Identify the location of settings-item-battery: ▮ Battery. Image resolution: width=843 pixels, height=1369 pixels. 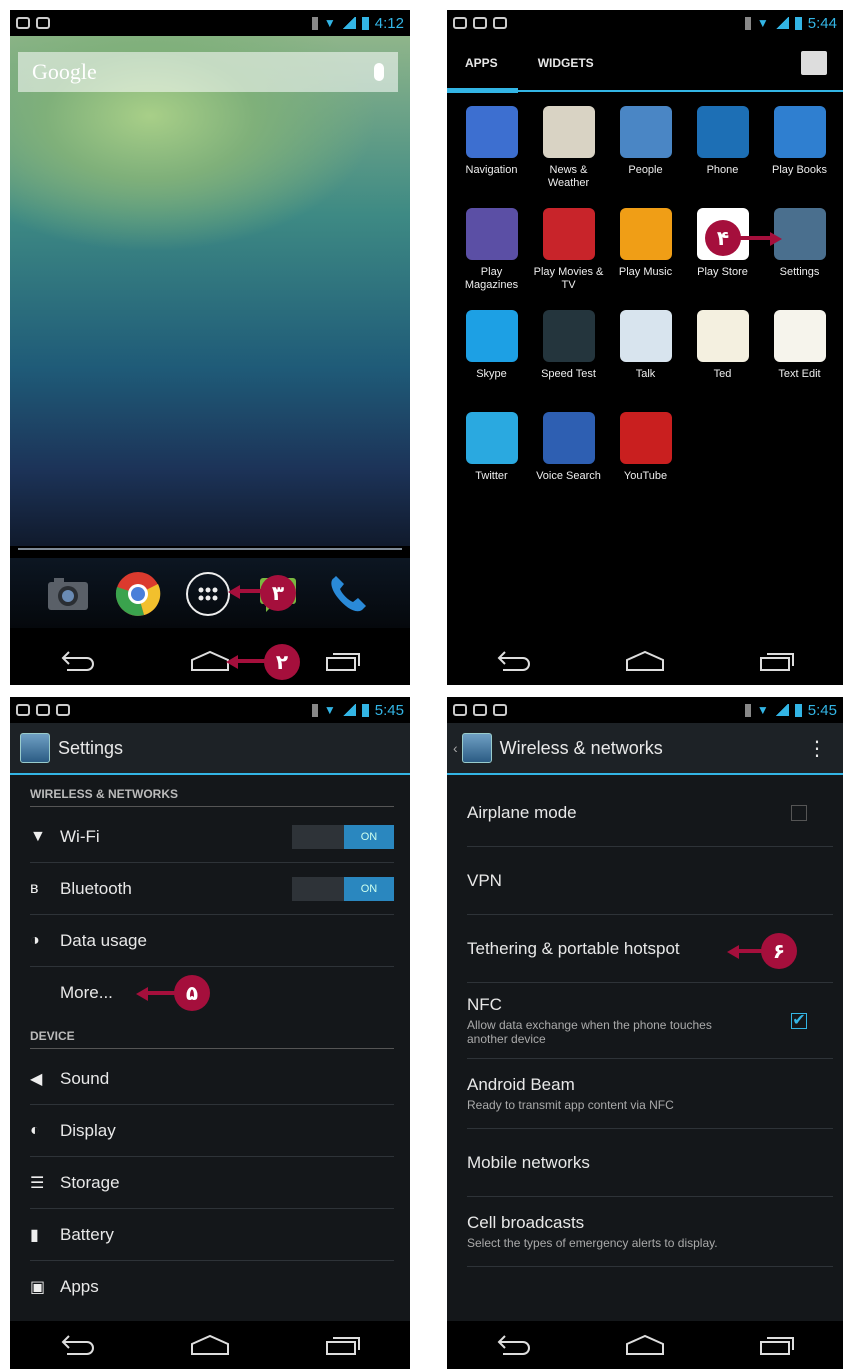
(212, 1235).